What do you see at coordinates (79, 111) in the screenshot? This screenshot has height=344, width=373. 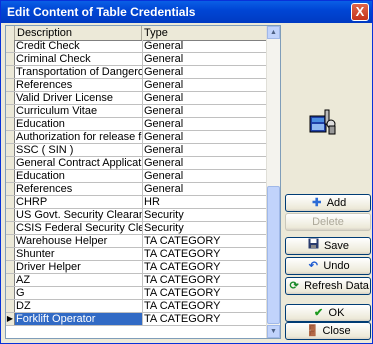 I see `description-cell: Curriculum Vitae` at bounding box center [79, 111].